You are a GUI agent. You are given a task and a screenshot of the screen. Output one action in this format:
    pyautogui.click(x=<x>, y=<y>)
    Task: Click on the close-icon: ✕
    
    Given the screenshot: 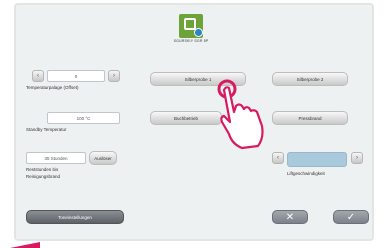 What is the action you would take?
    pyautogui.click(x=290, y=217)
    